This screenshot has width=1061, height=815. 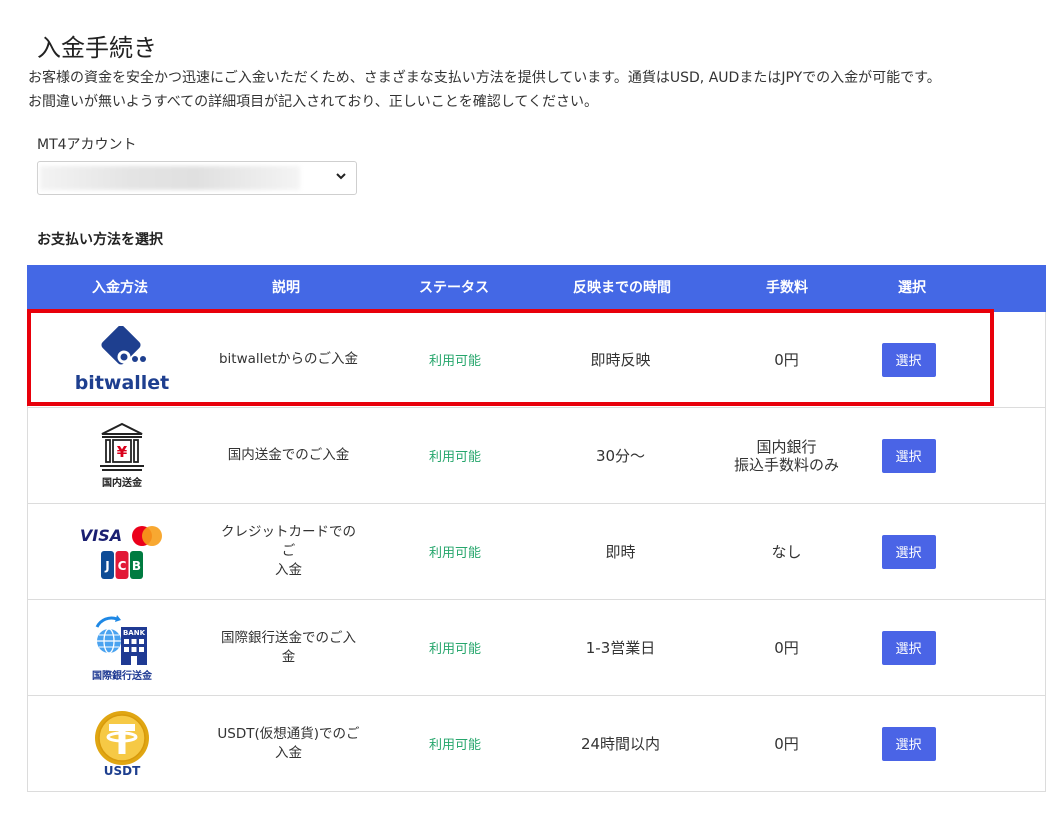 I want to click on international-bank-icon: BANK, so click(x=121, y=640).